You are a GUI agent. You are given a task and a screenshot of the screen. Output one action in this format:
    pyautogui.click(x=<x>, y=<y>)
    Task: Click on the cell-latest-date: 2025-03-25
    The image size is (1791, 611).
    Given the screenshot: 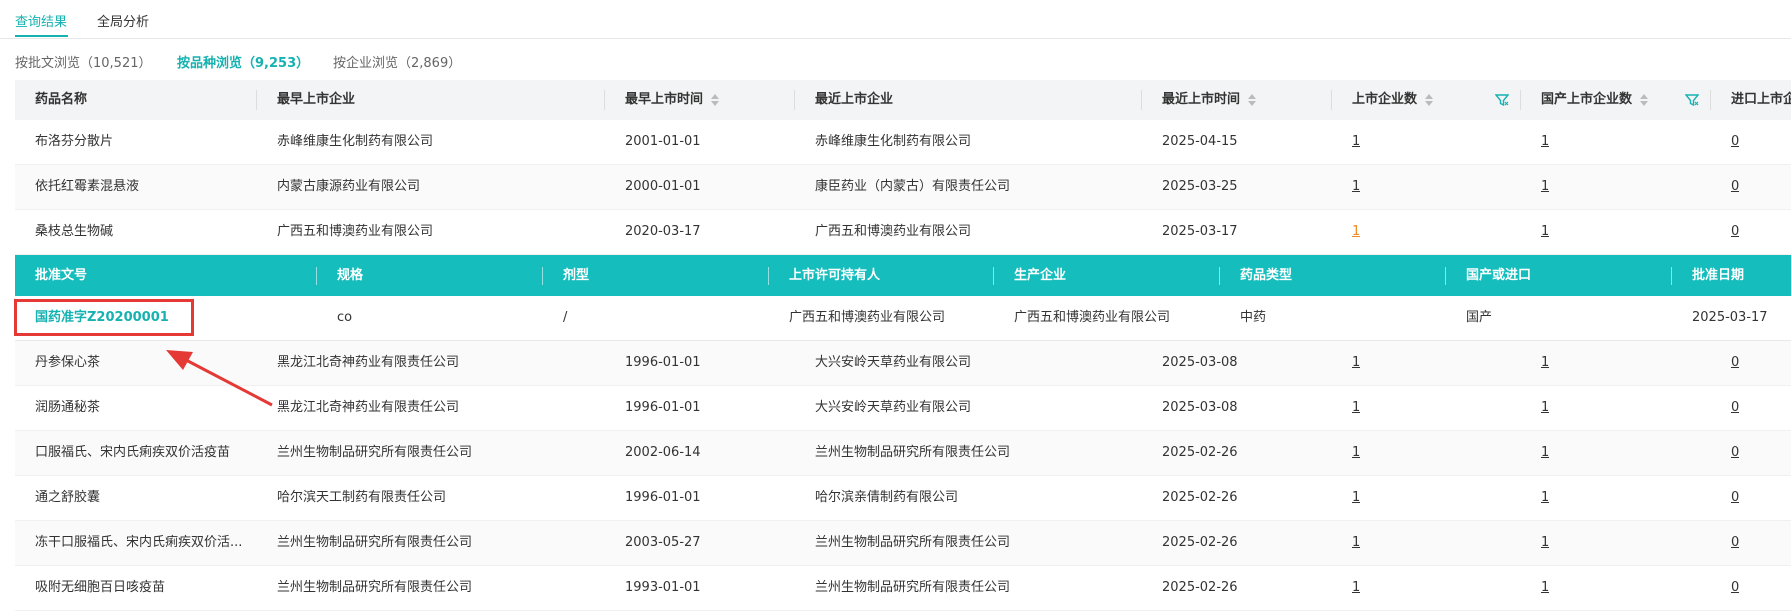 What is the action you would take?
    pyautogui.click(x=1200, y=186)
    